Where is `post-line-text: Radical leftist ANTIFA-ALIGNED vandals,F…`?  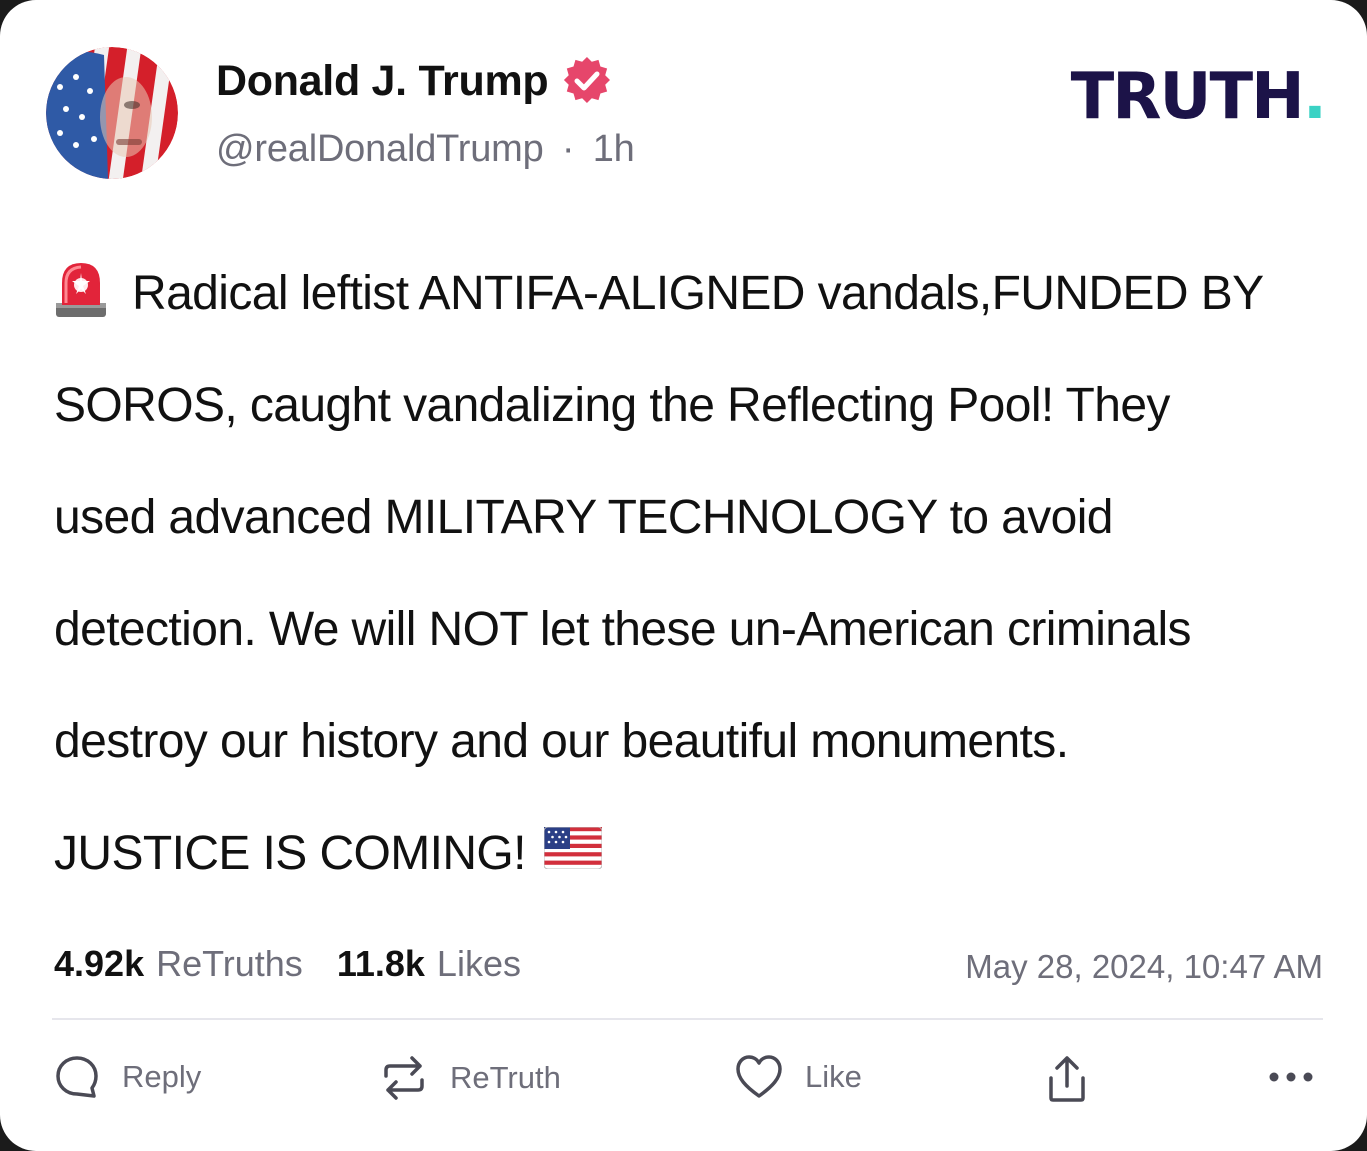 post-line-text: Radical leftist ANTIFA-ALIGNED vandals,F… is located at coordinates (698, 293).